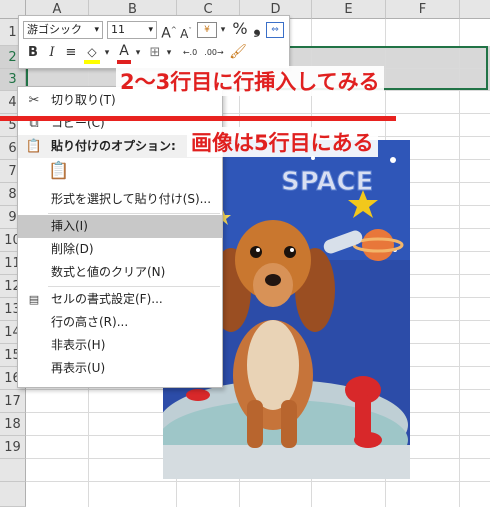  What do you see at coordinates (282, 142) in the screenshot?
I see `annotation-image-row: 画像は5行目にある` at bounding box center [282, 142].